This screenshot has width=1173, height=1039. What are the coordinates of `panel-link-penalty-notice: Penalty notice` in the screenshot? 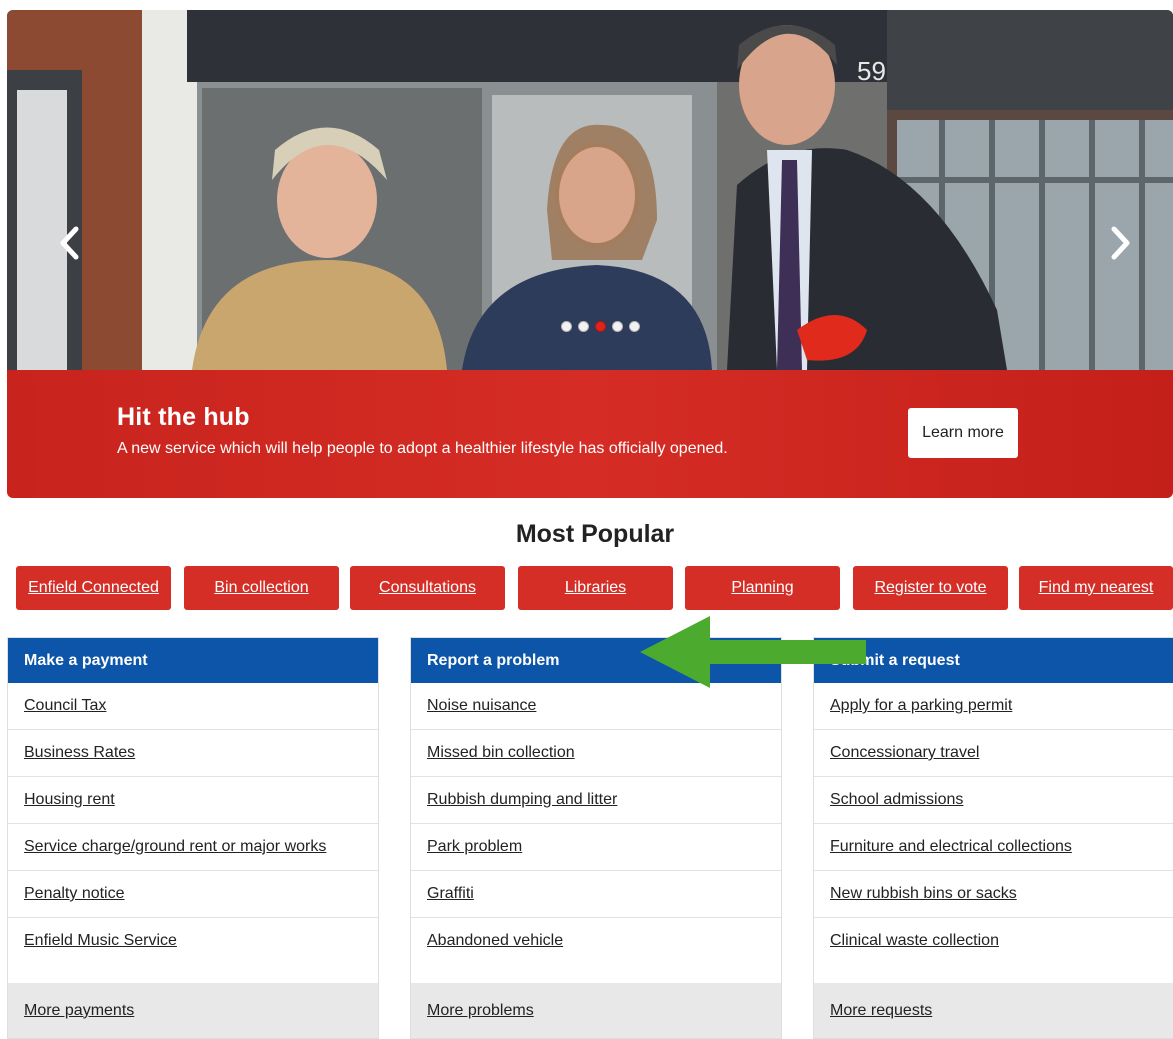 It's located at (193, 894).